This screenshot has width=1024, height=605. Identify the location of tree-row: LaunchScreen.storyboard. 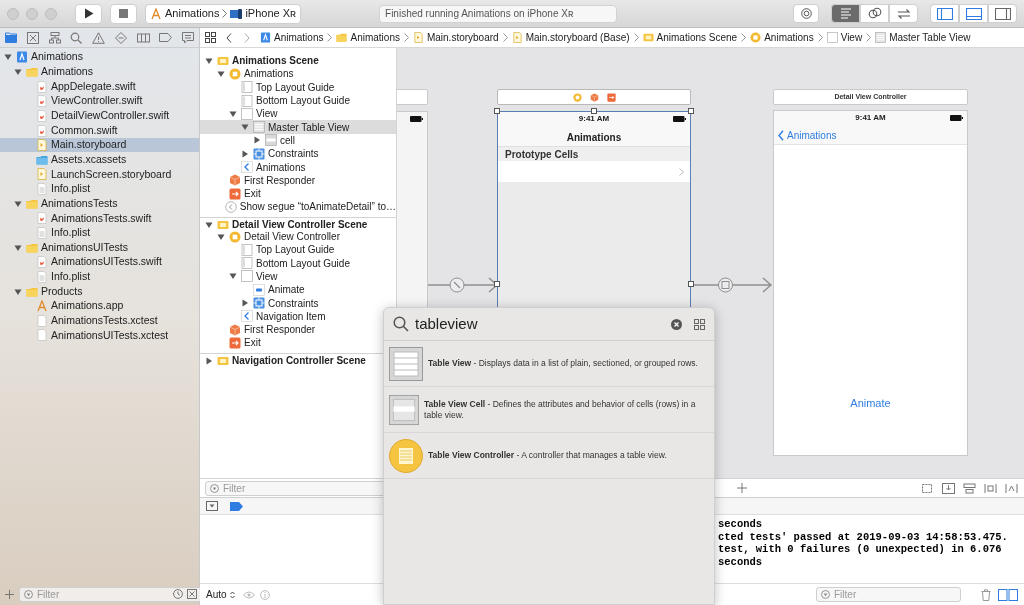
(99, 174).